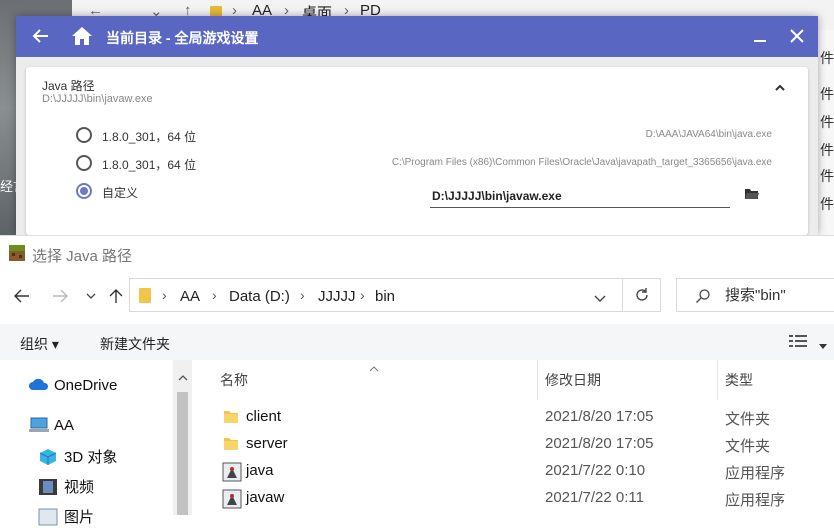  What do you see at coordinates (39, 385) in the screenshot?
I see `cloud-icon` at bounding box center [39, 385].